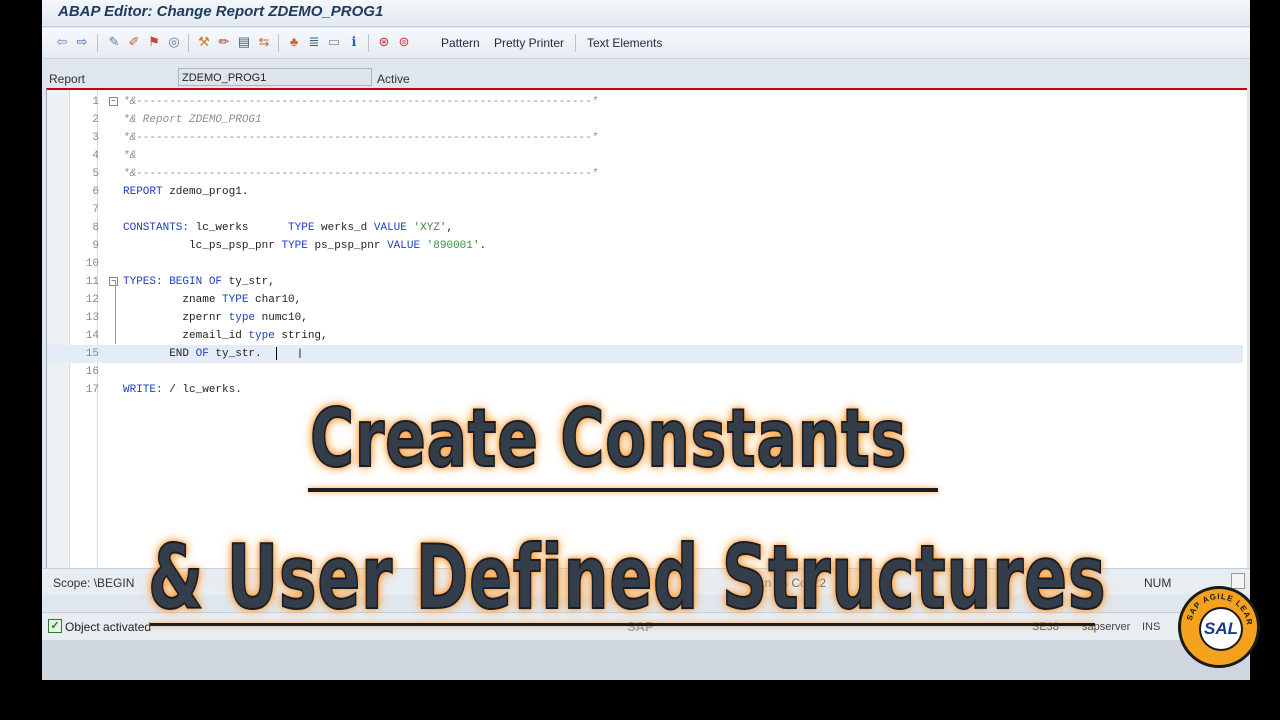 The width and height of the screenshot is (1280, 720). What do you see at coordinates (645, 354) in the screenshot?
I see `current-code-line: 15 END OF ty_str.` at bounding box center [645, 354].